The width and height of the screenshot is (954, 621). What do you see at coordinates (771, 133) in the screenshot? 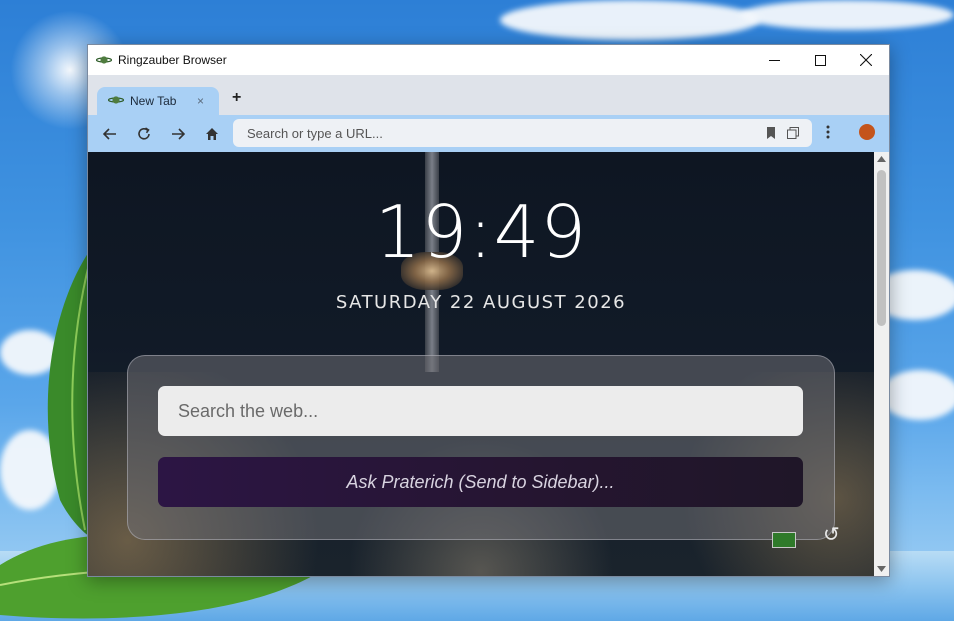
I see `bookmark-icon` at bounding box center [771, 133].